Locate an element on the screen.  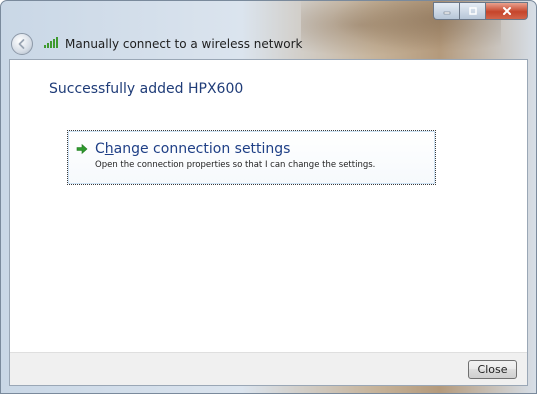
command-link-title-prefix: C is located at coordinates (100, 149).